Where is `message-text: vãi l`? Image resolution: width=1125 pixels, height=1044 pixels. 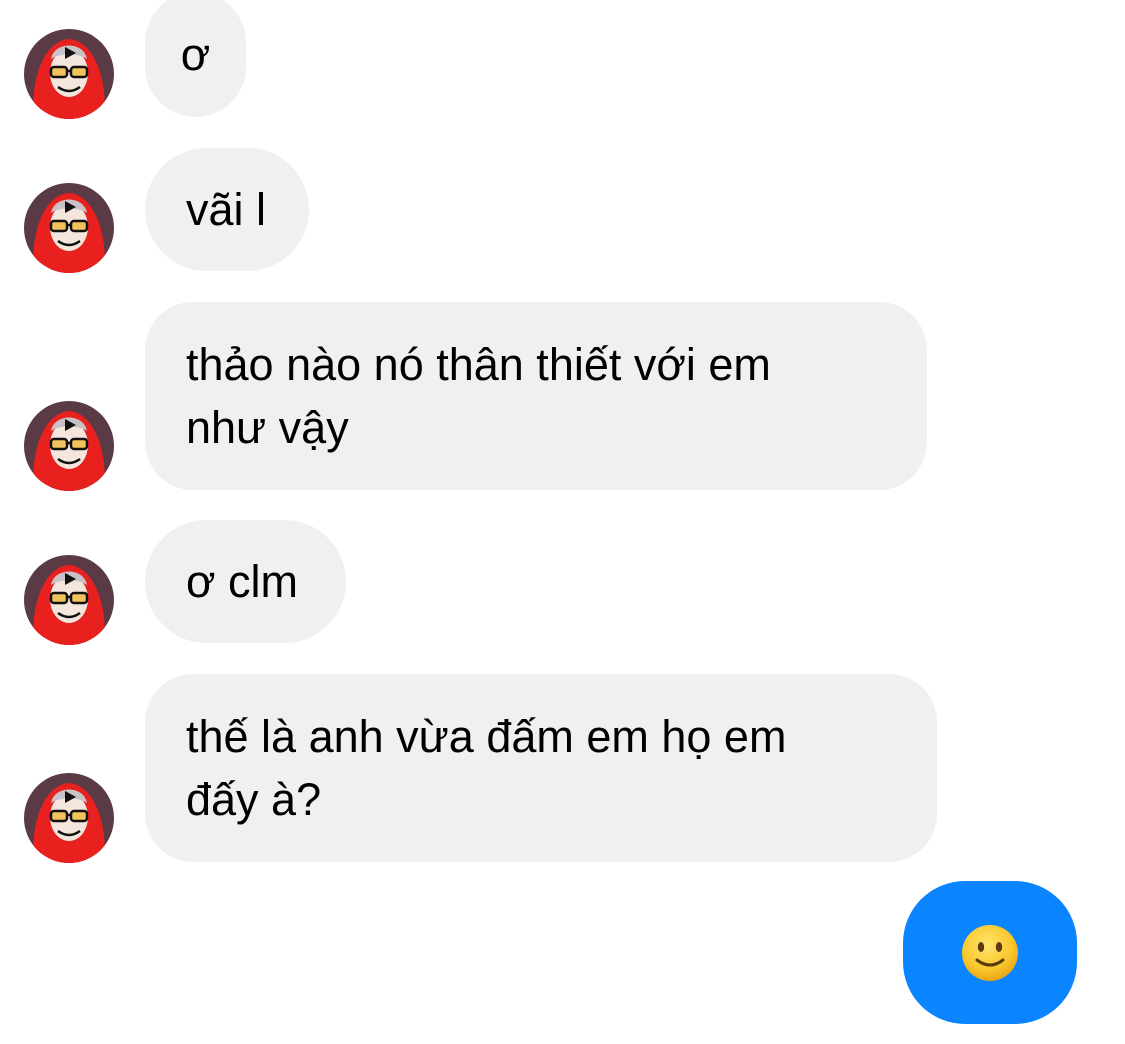 message-text: vãi l is located at coordinates (226, 209).